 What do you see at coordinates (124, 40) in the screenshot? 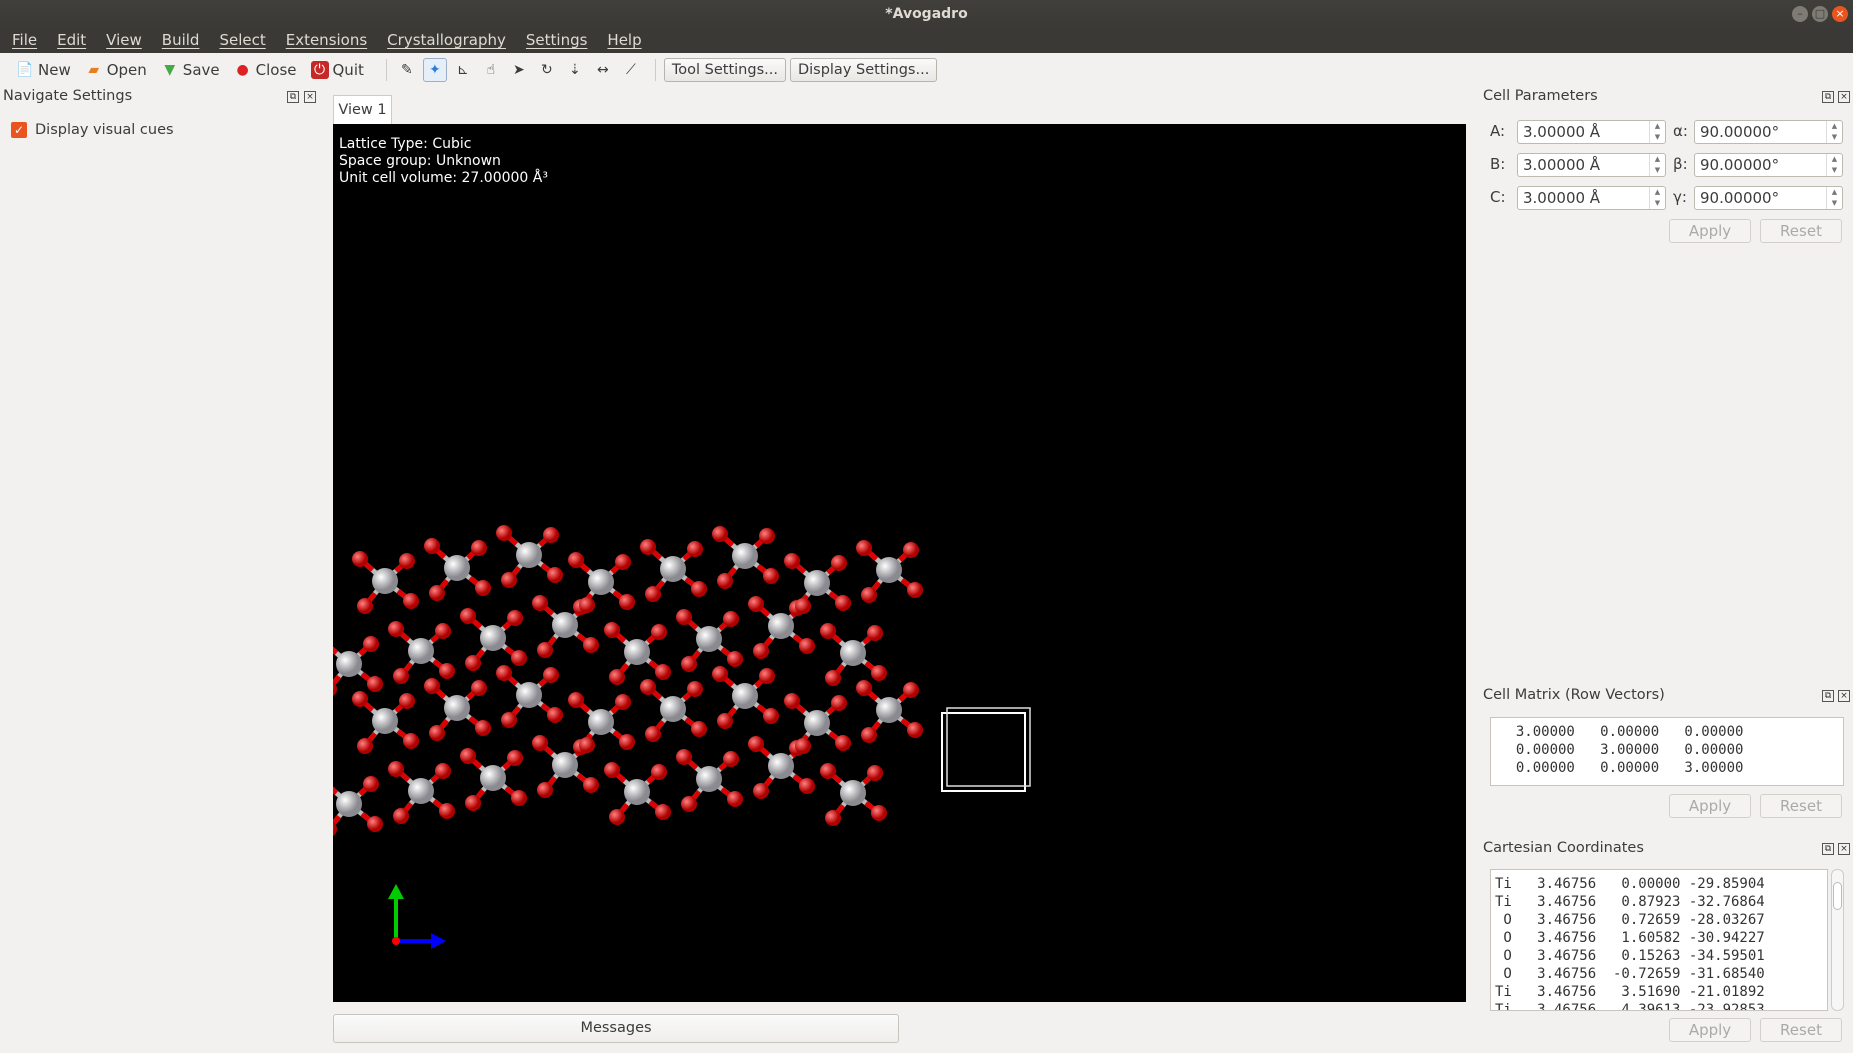
I see `menu-view: View` at bounding box center [124, 40].